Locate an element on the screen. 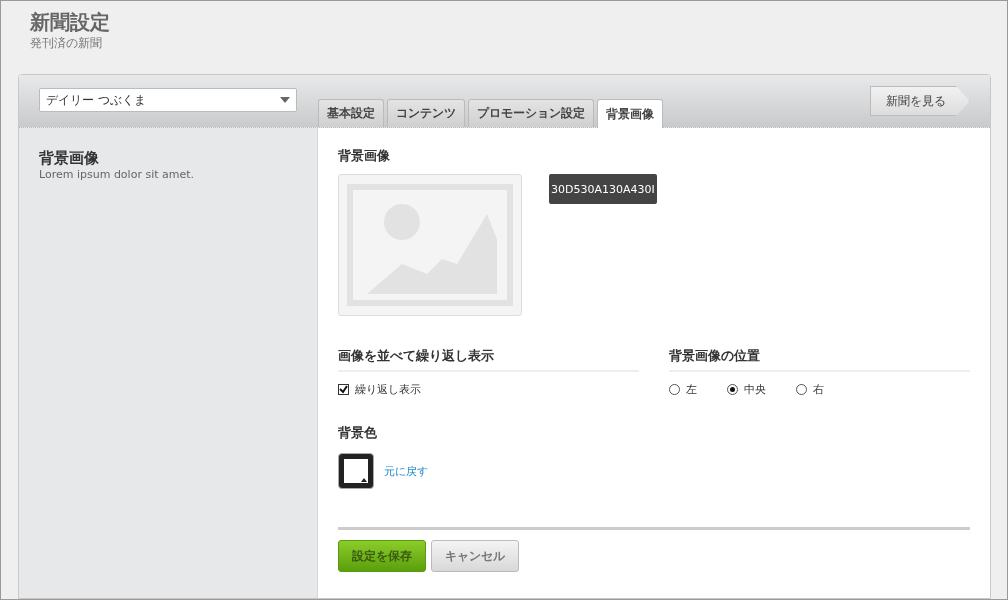 The width and height of the screenshot is (1008, 600). reset-link: 元に戻す is located at coordinates (406, 471).